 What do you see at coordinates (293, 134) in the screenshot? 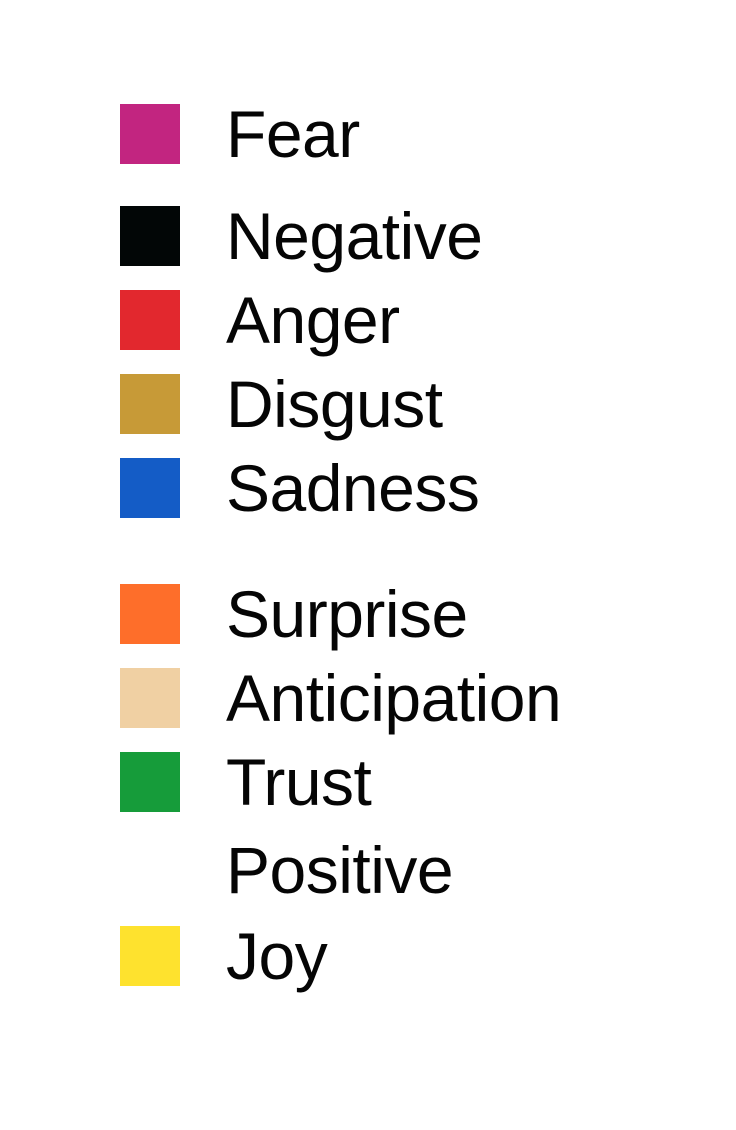
I see `legend-label-fear: Fear` at bounding box center [293, 134].